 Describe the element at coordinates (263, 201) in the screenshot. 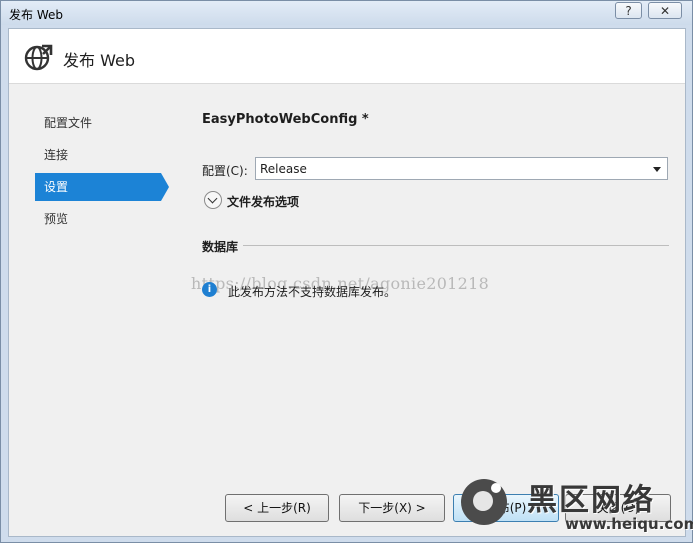

I see `file-publish-options-label: 文件发布选项` at that location.